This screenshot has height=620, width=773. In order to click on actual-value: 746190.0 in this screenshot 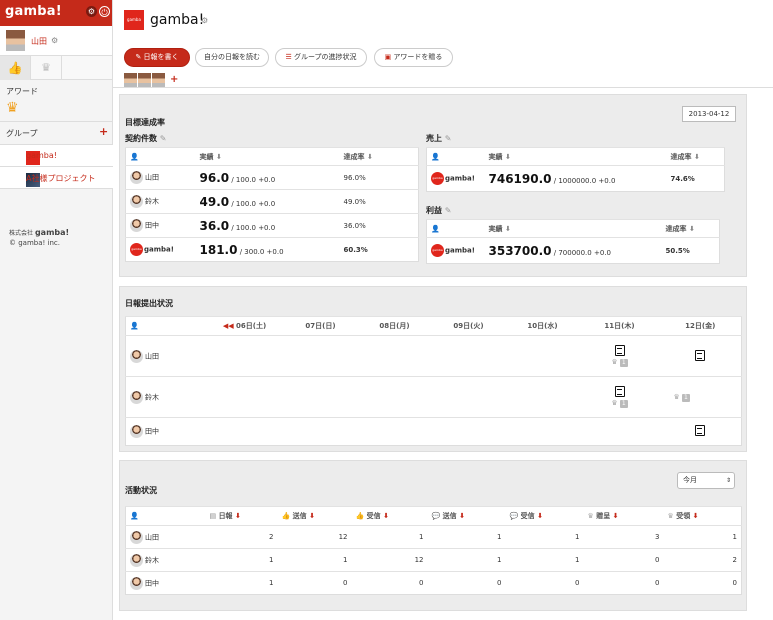, I will do `click(520, 178)`.